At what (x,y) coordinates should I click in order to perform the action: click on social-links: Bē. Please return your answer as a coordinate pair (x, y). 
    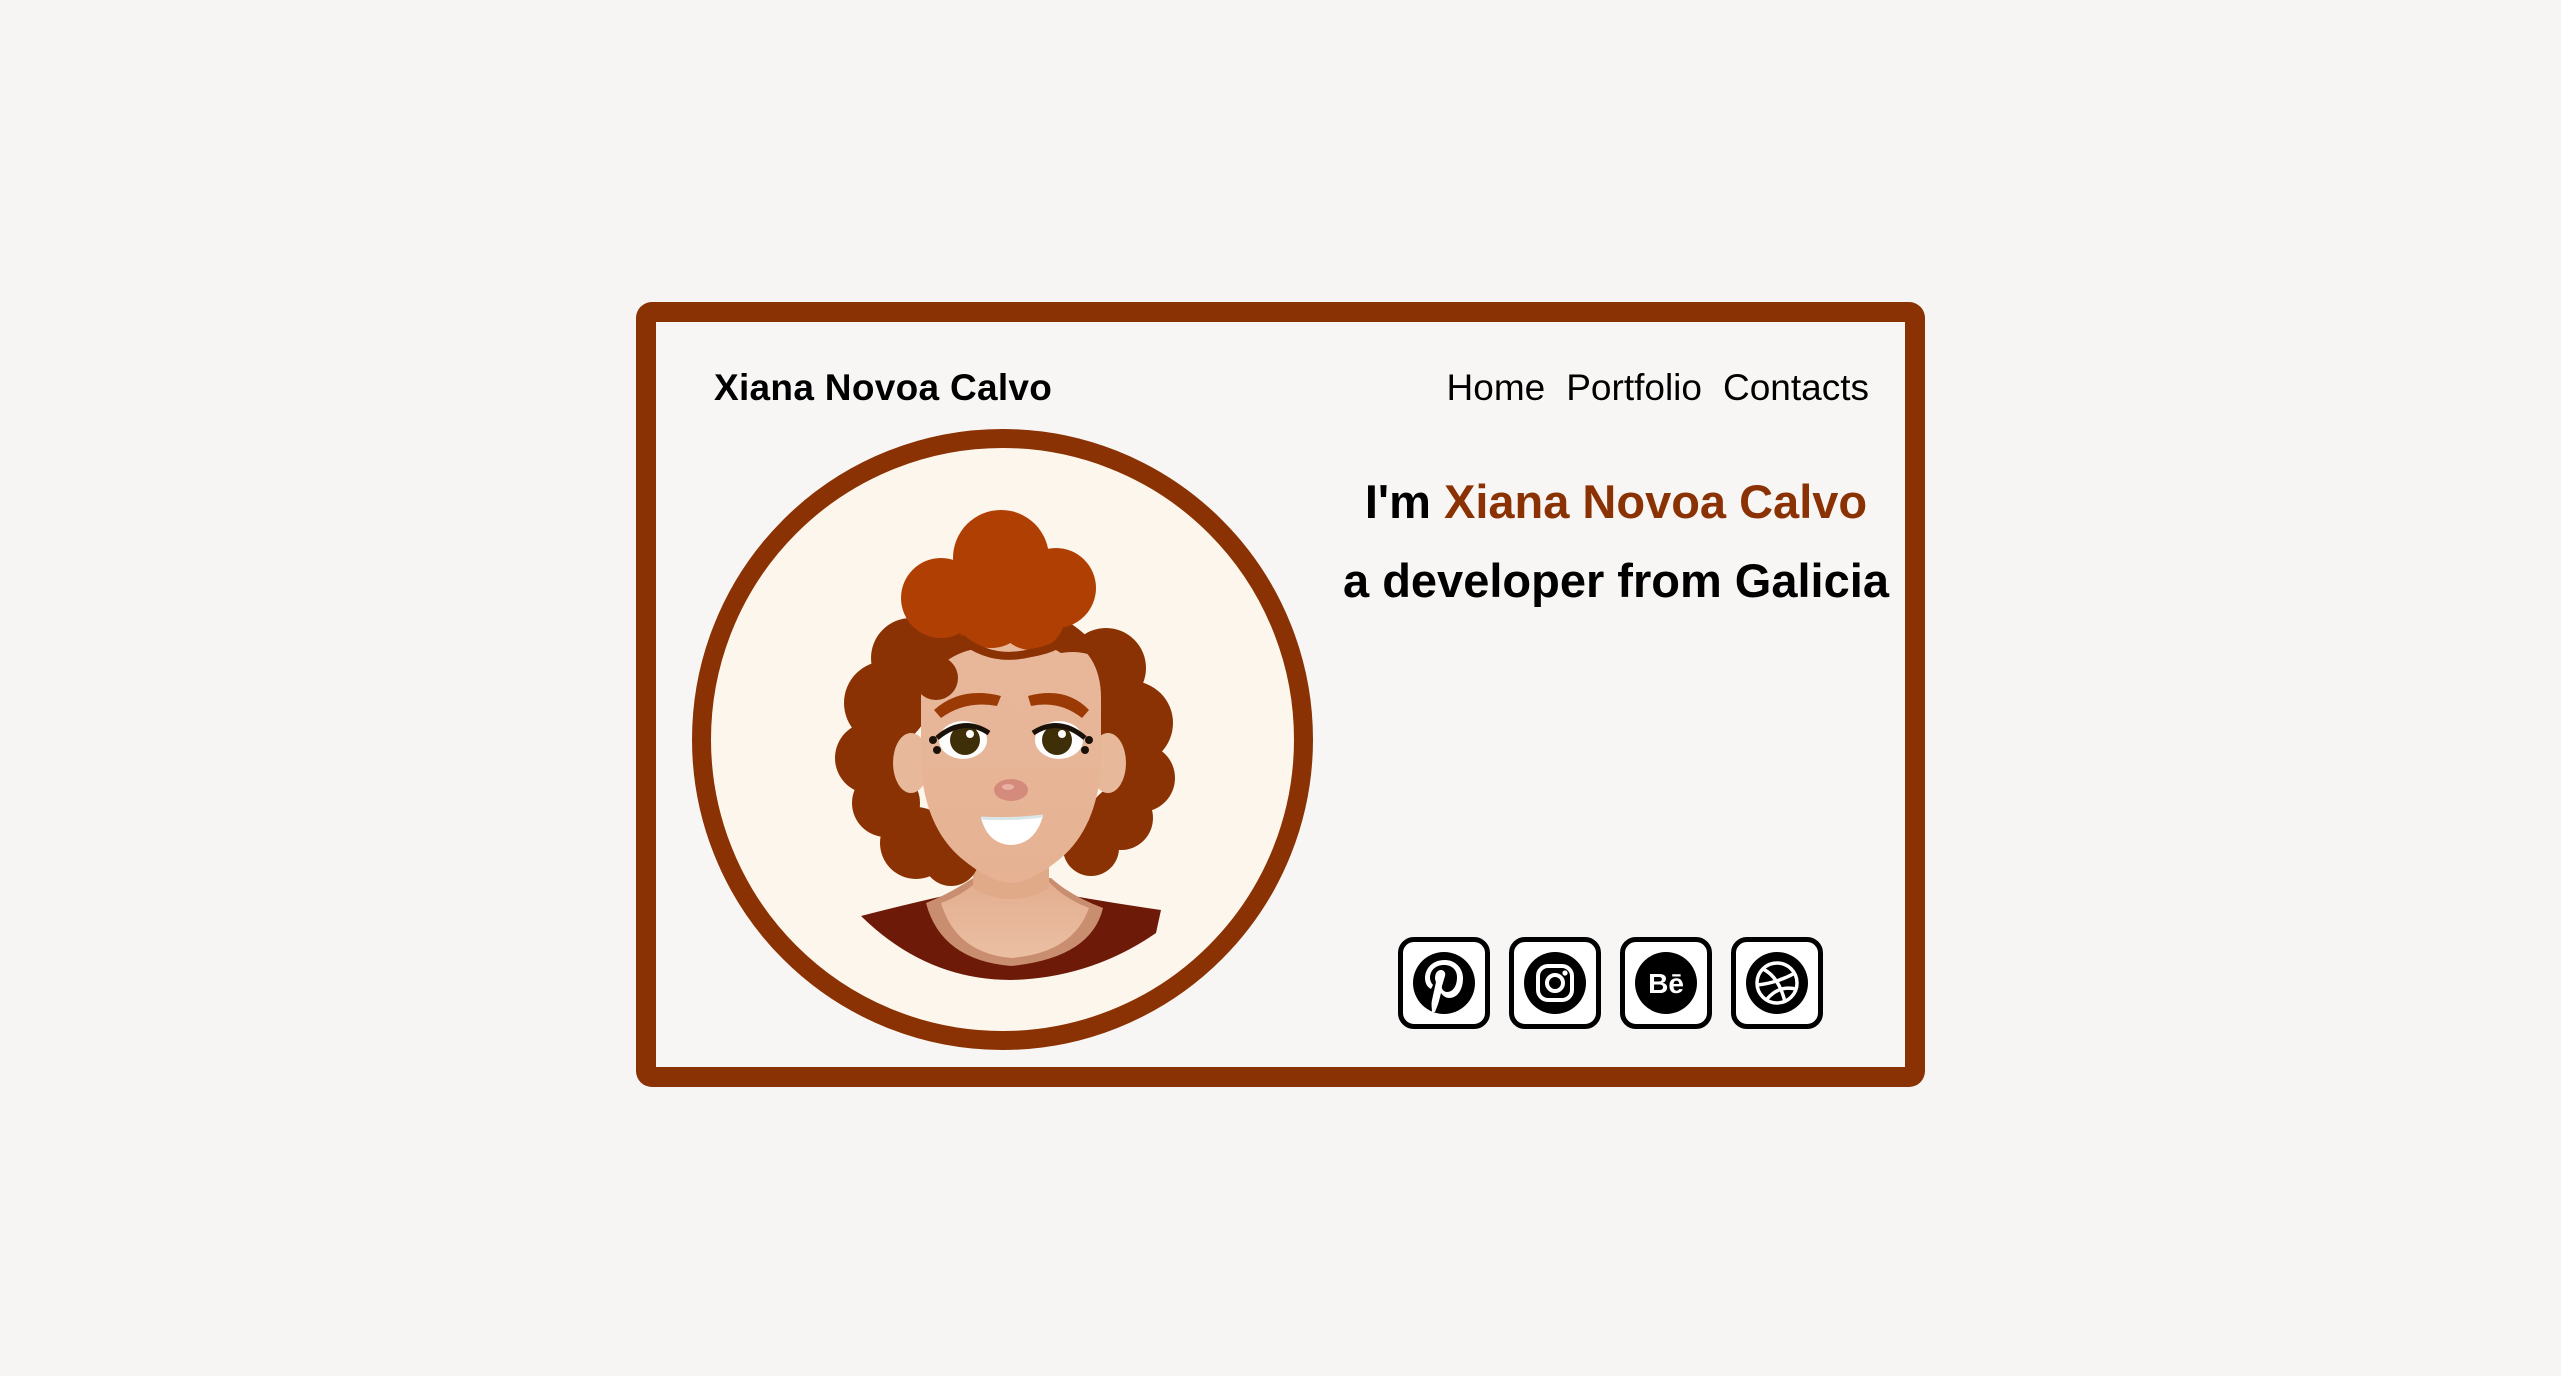
    Looking at the image, I should click on (1610, 983).